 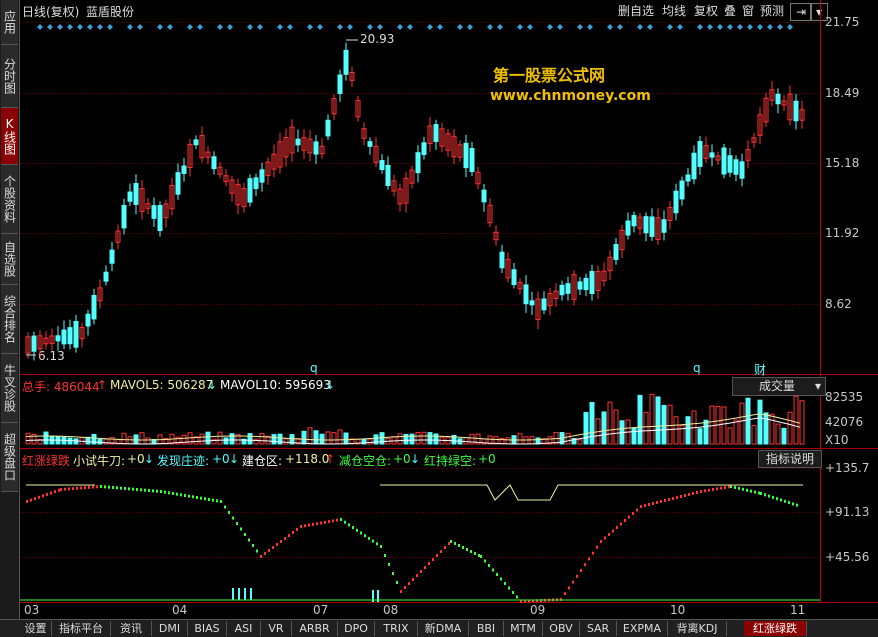 What do you see at coordinates (131, 628) in the screenshot?
I see `tab-news: 资讯` at bounding box center [131, 628].